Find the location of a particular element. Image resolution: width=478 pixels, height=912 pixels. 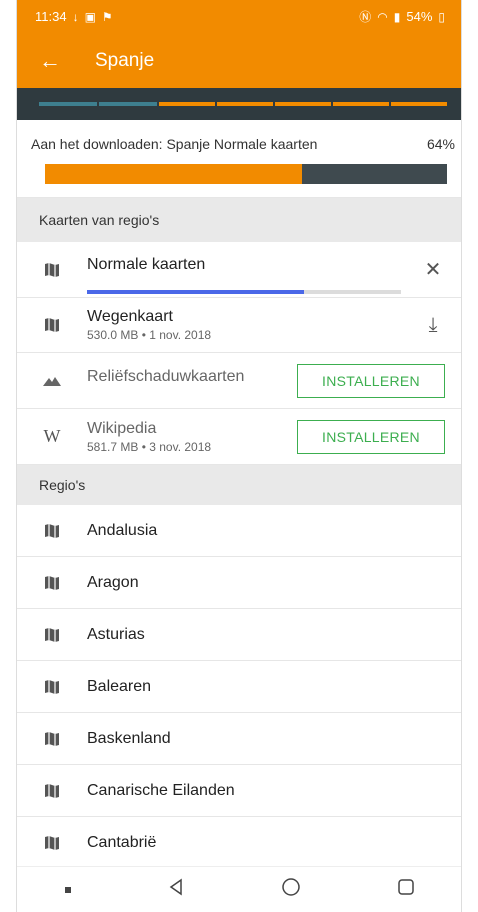

system-nav-bar is located at coordinates (239, 889).